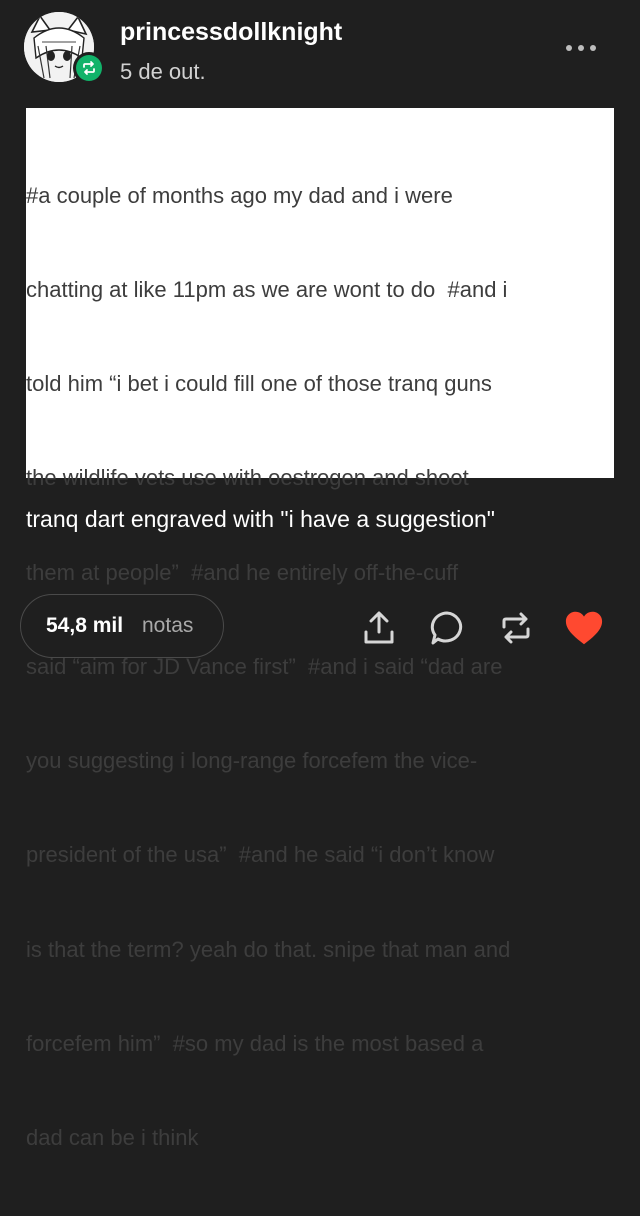  Describe the element at coordinates (112, 1137) in the screenshot. I see `tags-line: dad can be i think` at that location.